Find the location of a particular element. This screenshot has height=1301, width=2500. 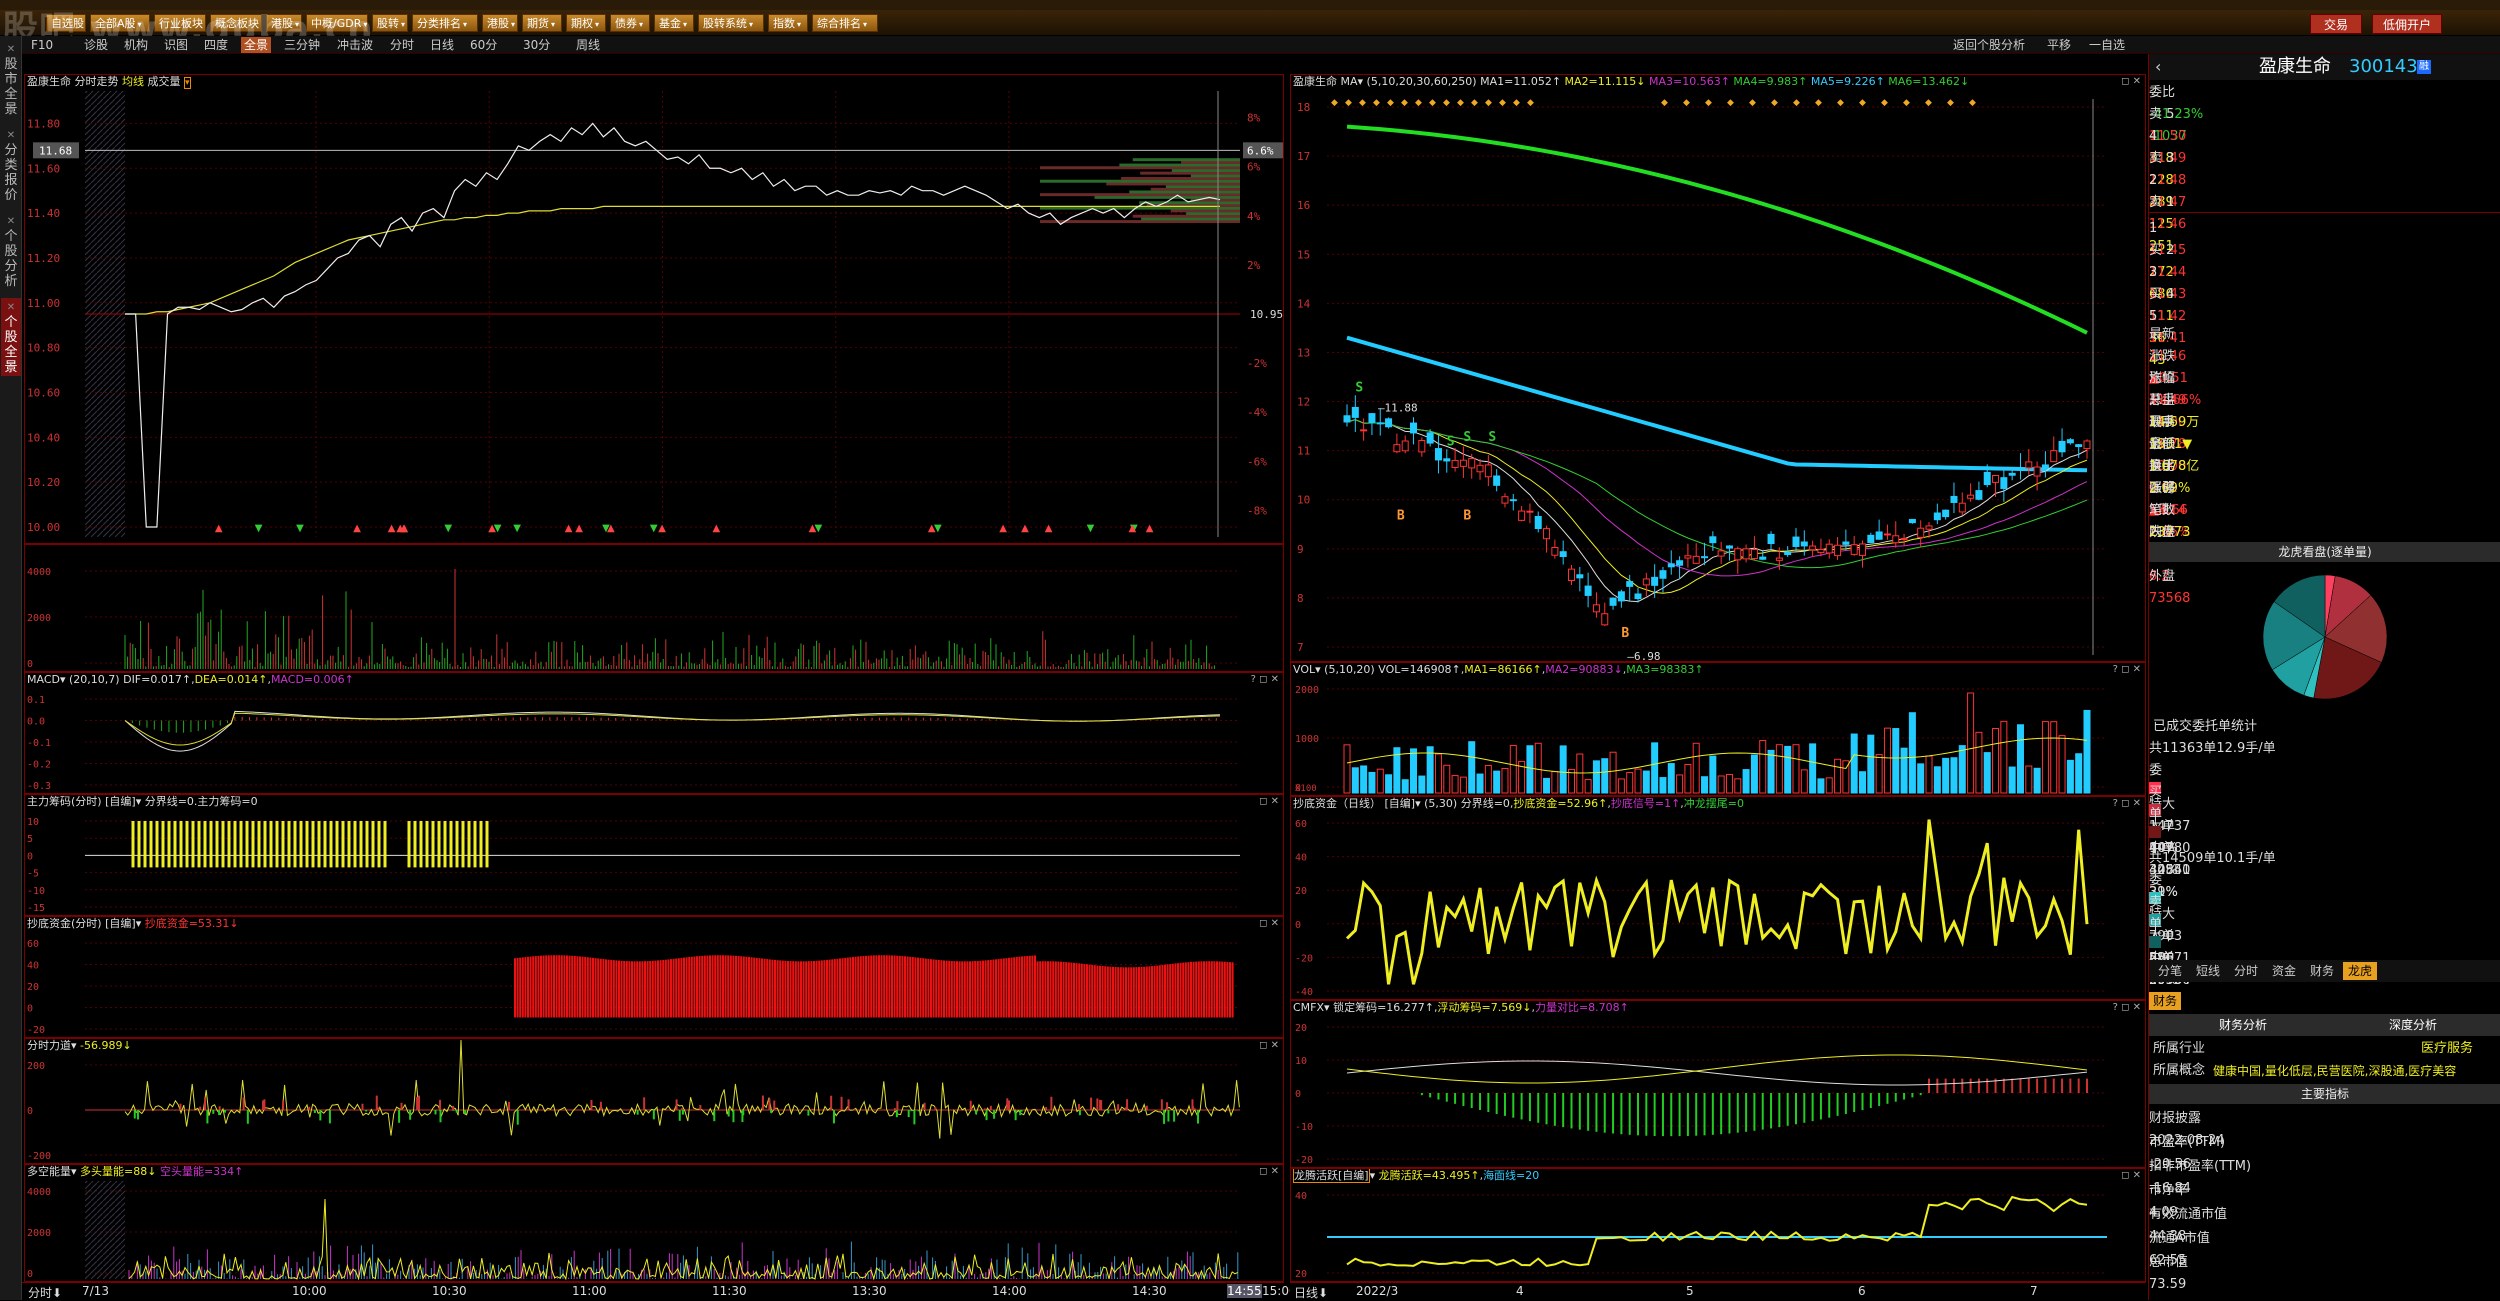

order-title: 已成交委托单统计 is located at coordinates (2205, 726).